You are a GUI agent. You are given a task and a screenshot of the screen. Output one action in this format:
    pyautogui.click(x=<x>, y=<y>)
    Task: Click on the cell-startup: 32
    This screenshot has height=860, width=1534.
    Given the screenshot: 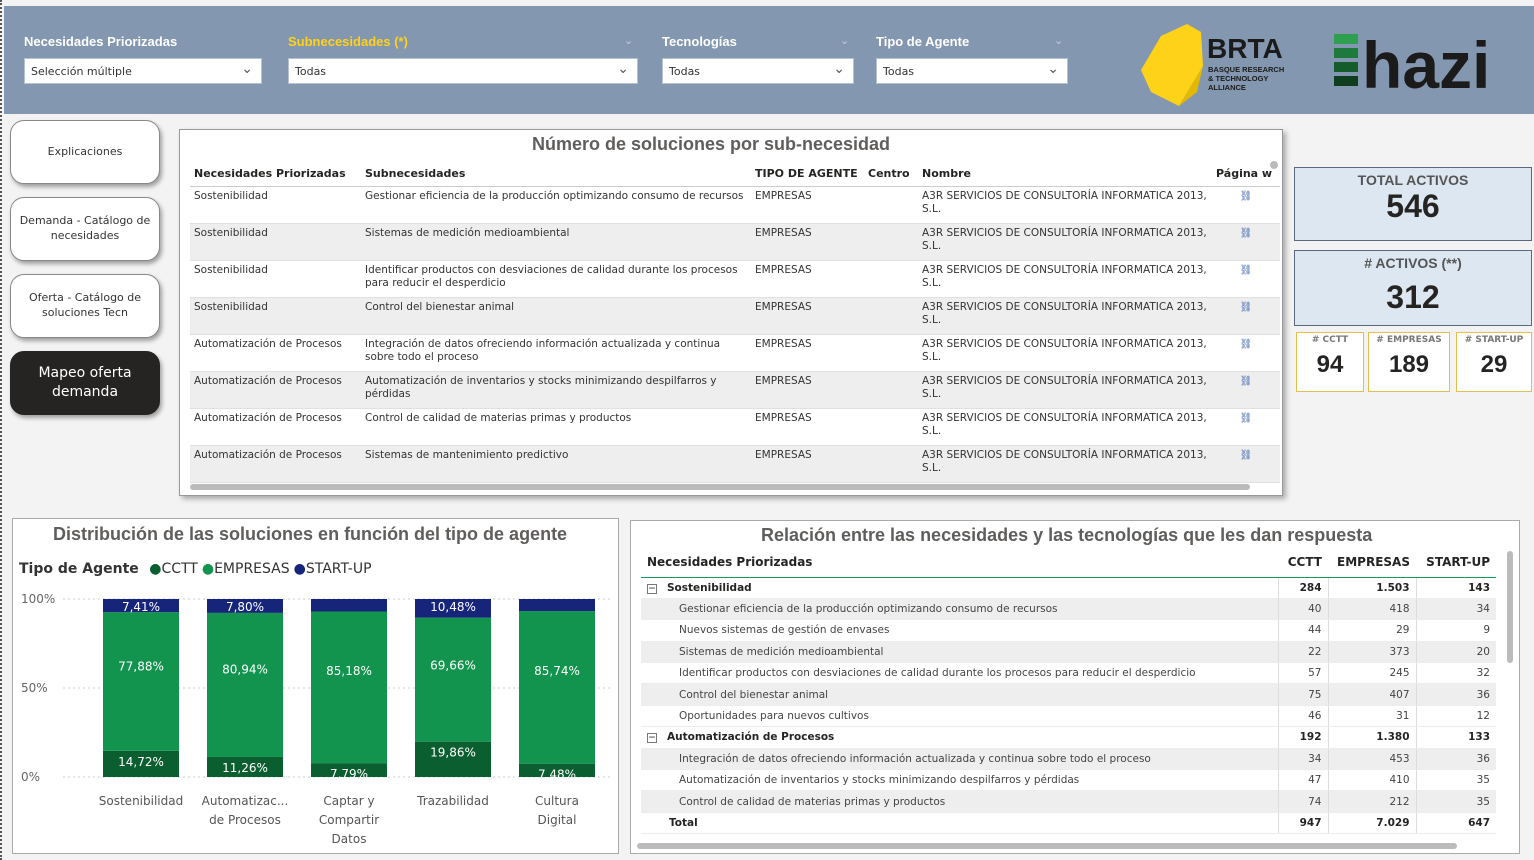 What is the action you would take?
    pyautogui.click(x=1455, y=673)
    